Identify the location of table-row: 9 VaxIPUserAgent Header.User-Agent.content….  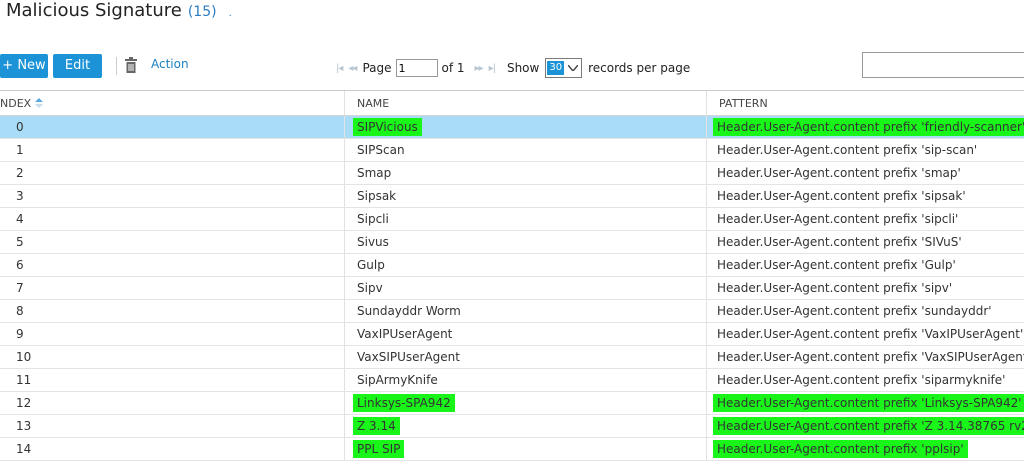
(512, 334).